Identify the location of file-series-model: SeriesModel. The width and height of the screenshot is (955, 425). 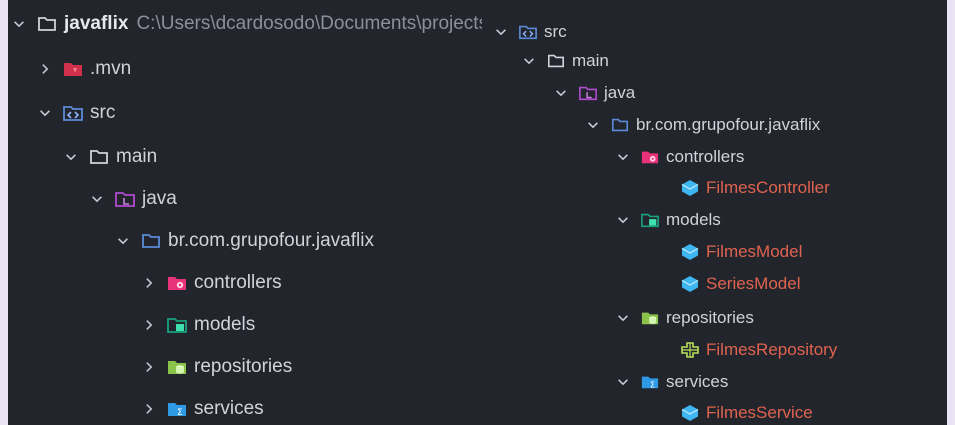
(714, 284).